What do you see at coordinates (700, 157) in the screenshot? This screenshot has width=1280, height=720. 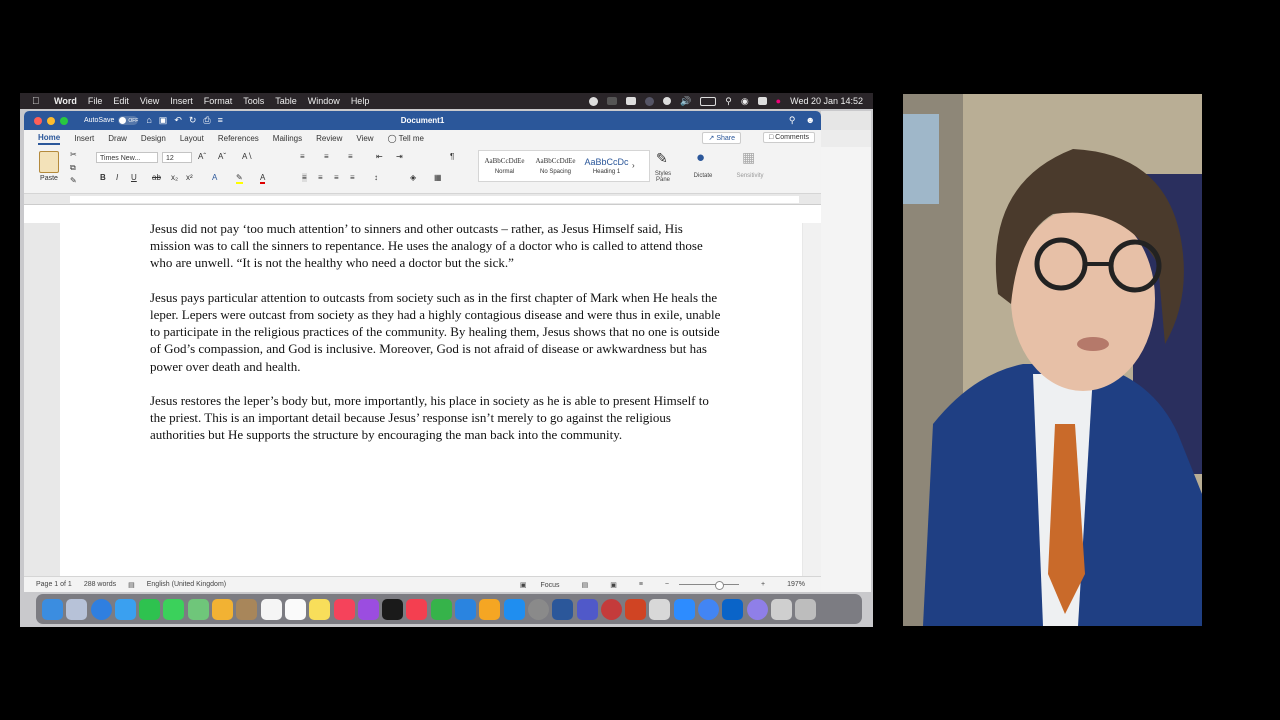 I see `microphone-icon: ●` at bounding box center [700, 157].